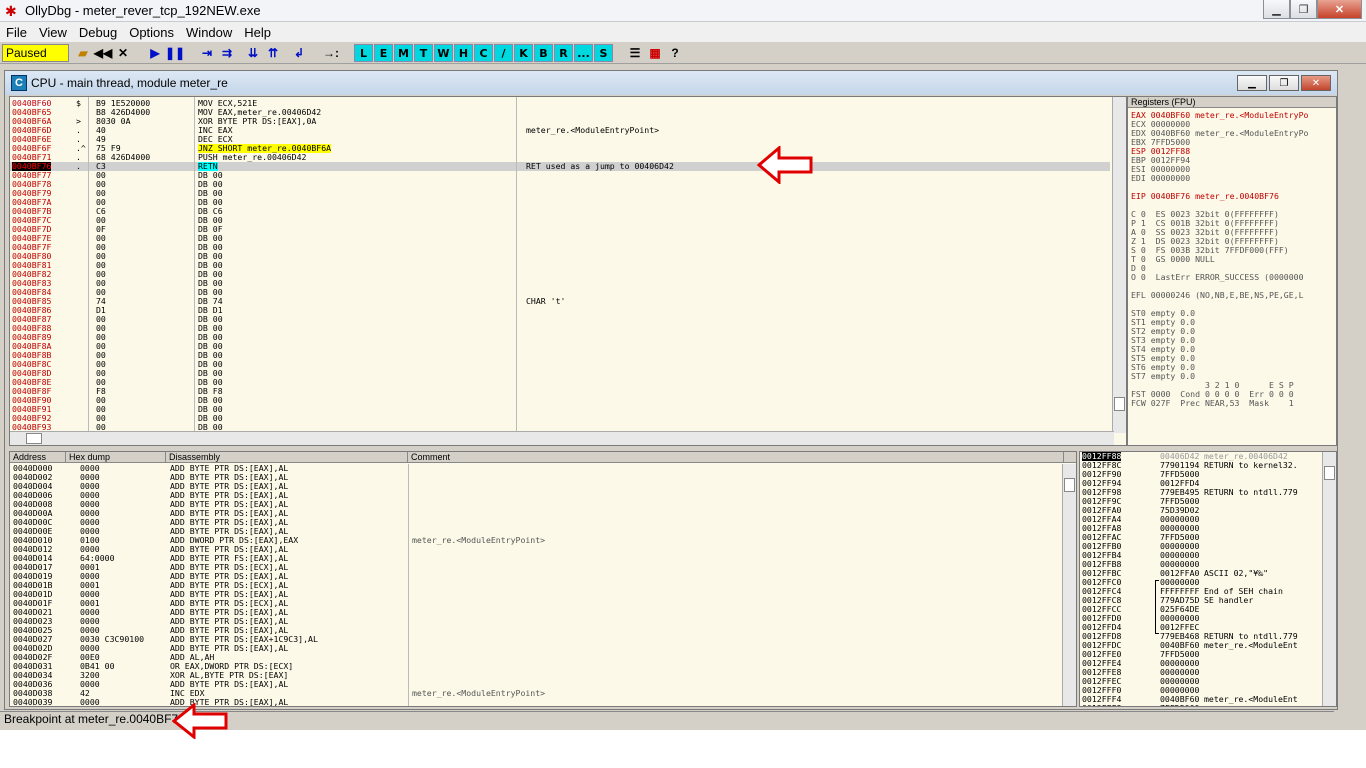 This screenshot has height=768, width=1366. Describe the element at coordinates (560, 247) in the screenshot. I see `disasm-row: 0040BF7F 00 DB 00` at that location.